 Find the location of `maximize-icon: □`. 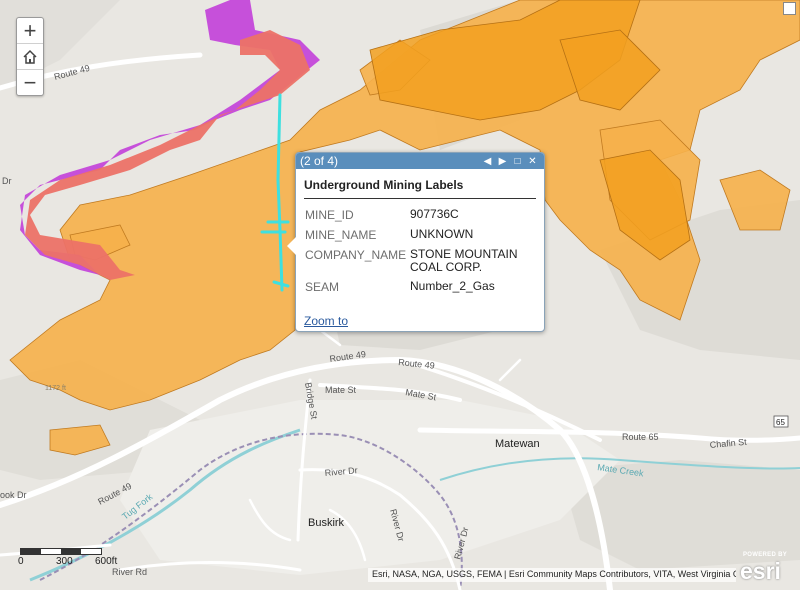

maximize-icon: □ is located at coordinates (517, 161).